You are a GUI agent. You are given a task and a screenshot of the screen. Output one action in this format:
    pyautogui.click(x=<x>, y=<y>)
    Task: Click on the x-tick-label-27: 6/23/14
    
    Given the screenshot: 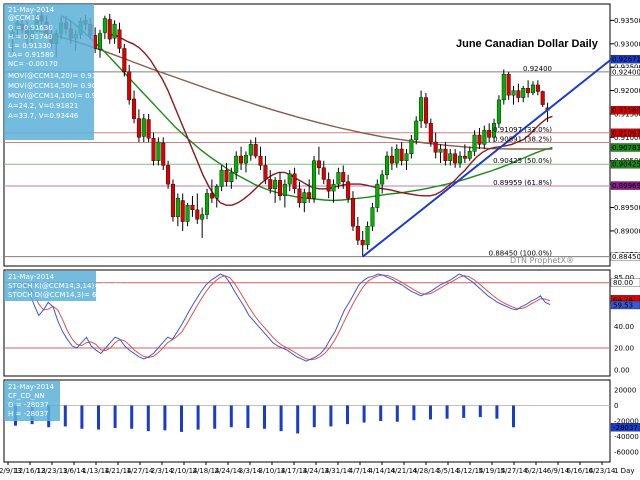 What is the action you would take?
    pyautogui.click(x=603, y=471)
    